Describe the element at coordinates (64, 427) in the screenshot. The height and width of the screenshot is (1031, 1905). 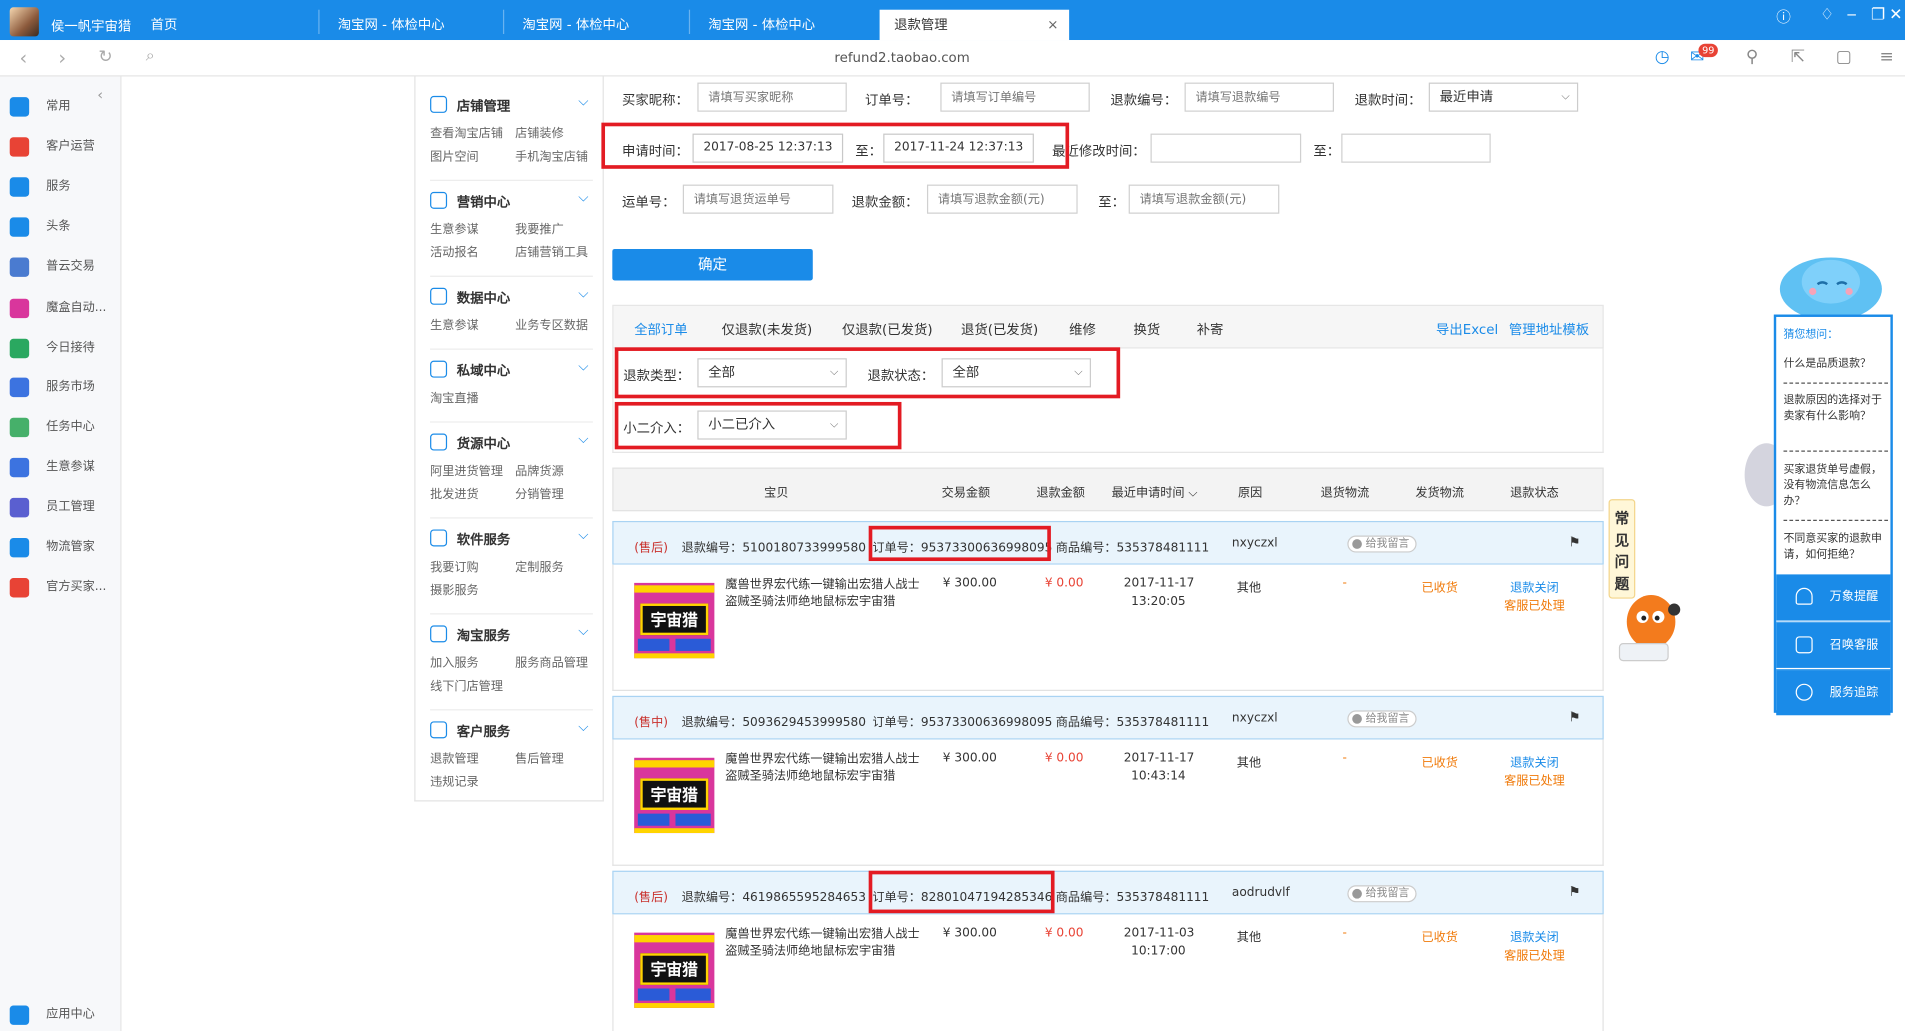
I see `app-item: 任务中心` at that location.